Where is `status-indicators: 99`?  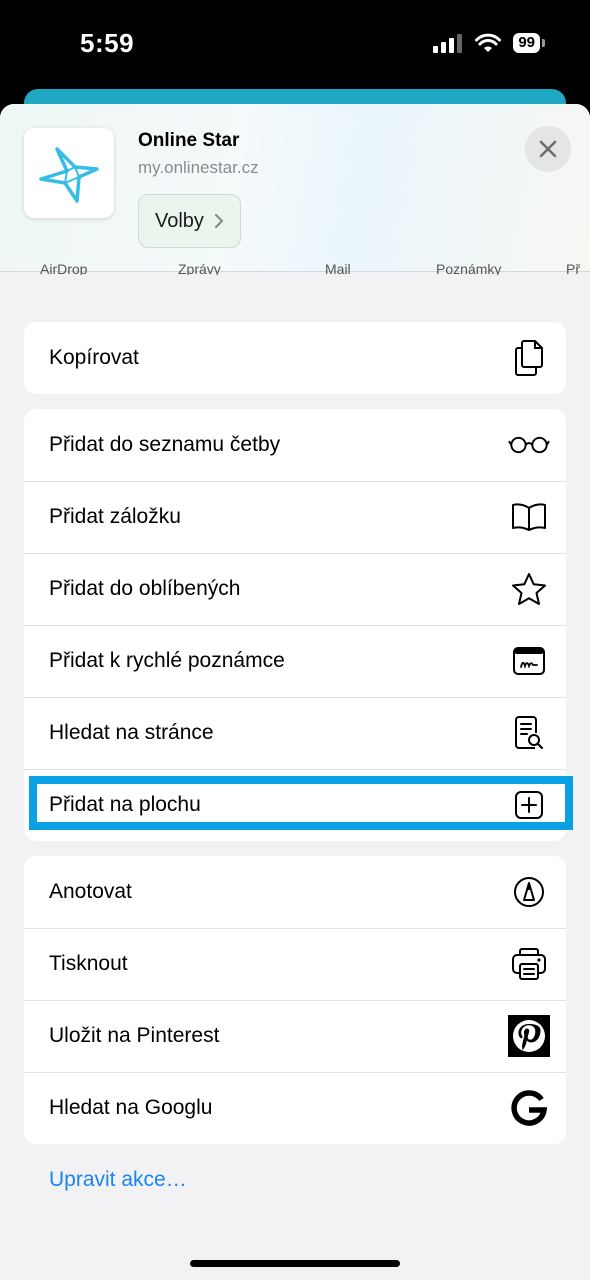 status-indicators: 99 is located at coordinates (489, 43).